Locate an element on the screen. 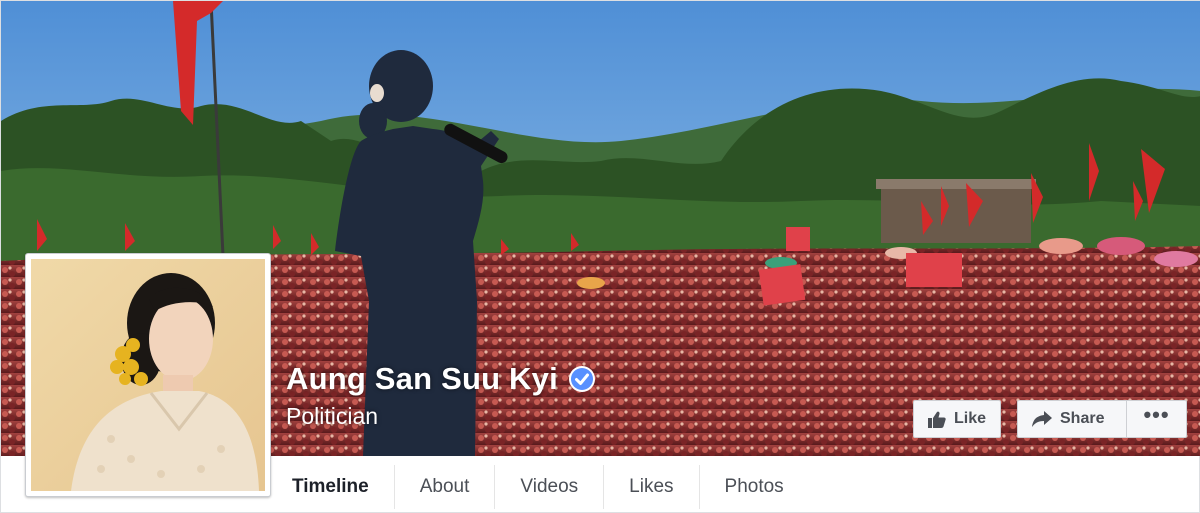 This screenshot has width=1200, height=513. tab-photos: Photos is located at coordinates (754, 487).